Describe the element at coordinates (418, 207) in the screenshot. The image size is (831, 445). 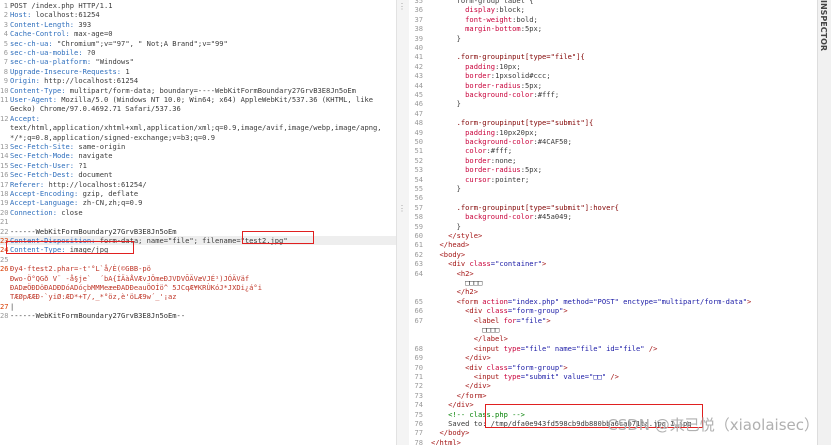
I see `line-number: 57` at that location.